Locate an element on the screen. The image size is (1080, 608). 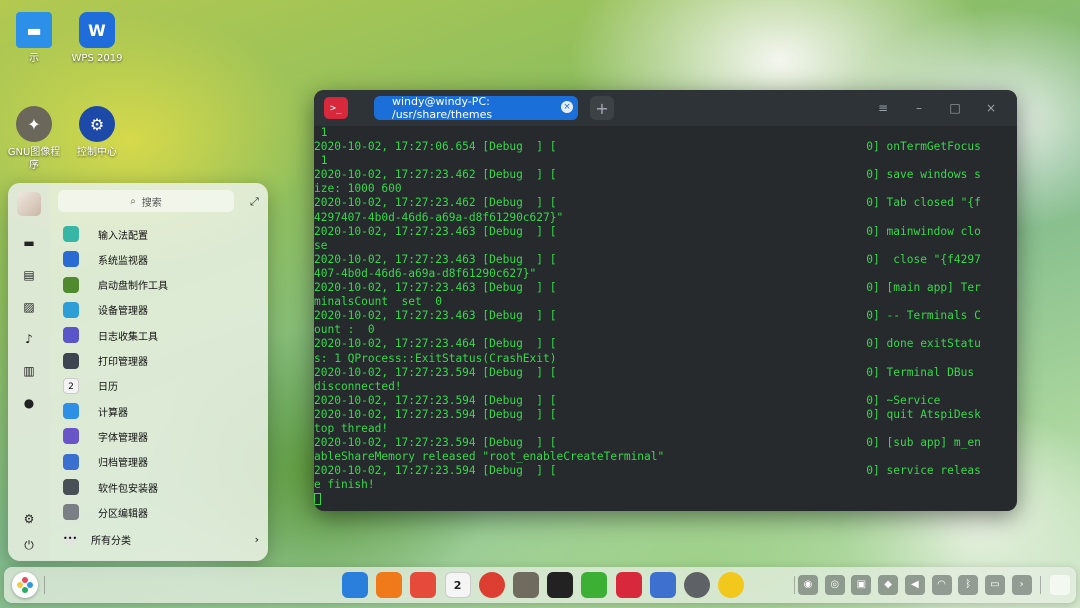
tray-app-icon: ◉ is located at coordinates (808, 585).